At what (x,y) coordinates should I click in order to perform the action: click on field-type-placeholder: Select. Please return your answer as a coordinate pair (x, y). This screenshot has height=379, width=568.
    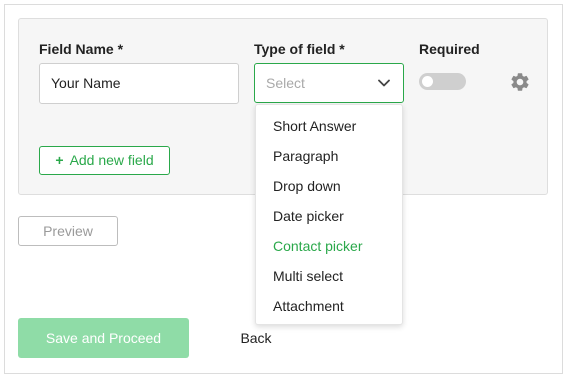
    Looking at the image, I should click on (285, 83).